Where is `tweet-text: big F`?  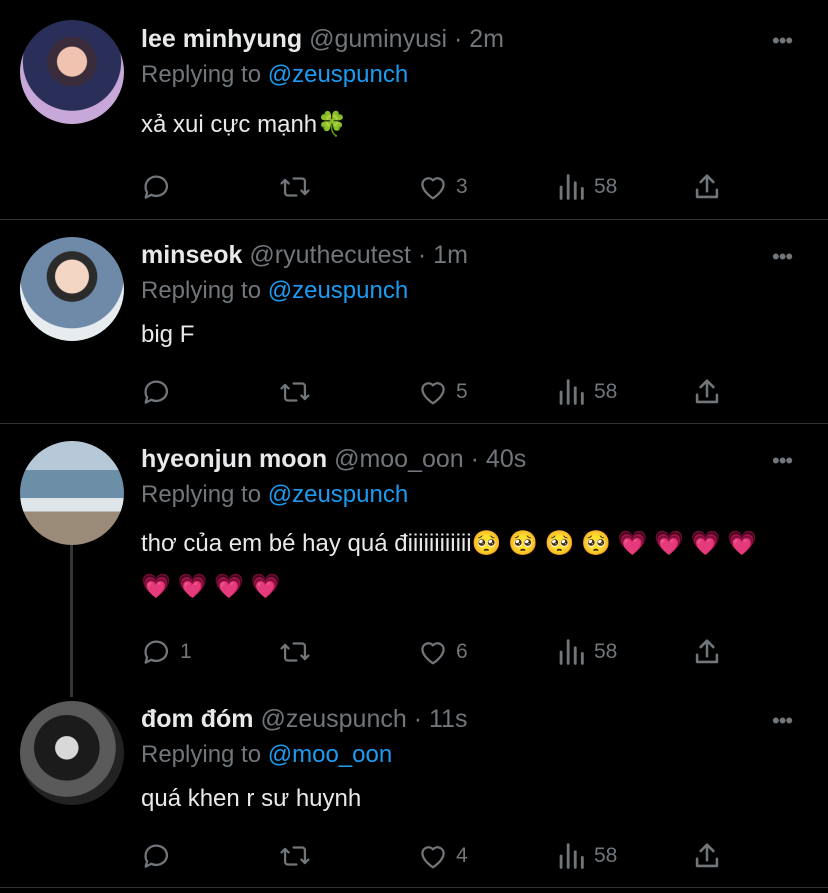 tweet-text: big F is located at coordinates (168, 334).